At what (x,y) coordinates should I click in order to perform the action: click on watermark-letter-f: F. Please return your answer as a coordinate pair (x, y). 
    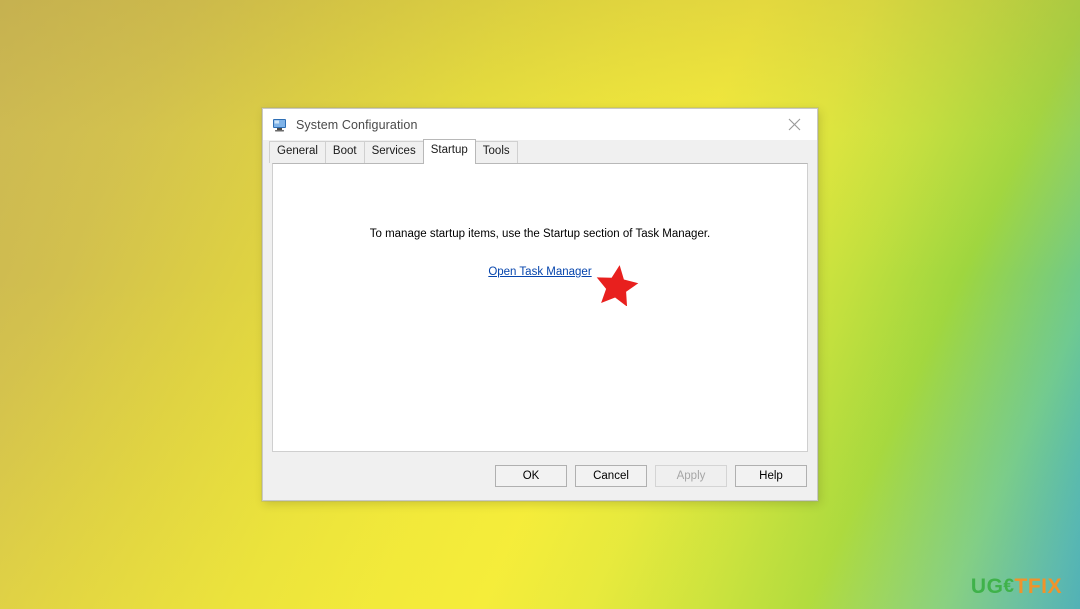
    Looking at the image, I should click on (1034, 586).